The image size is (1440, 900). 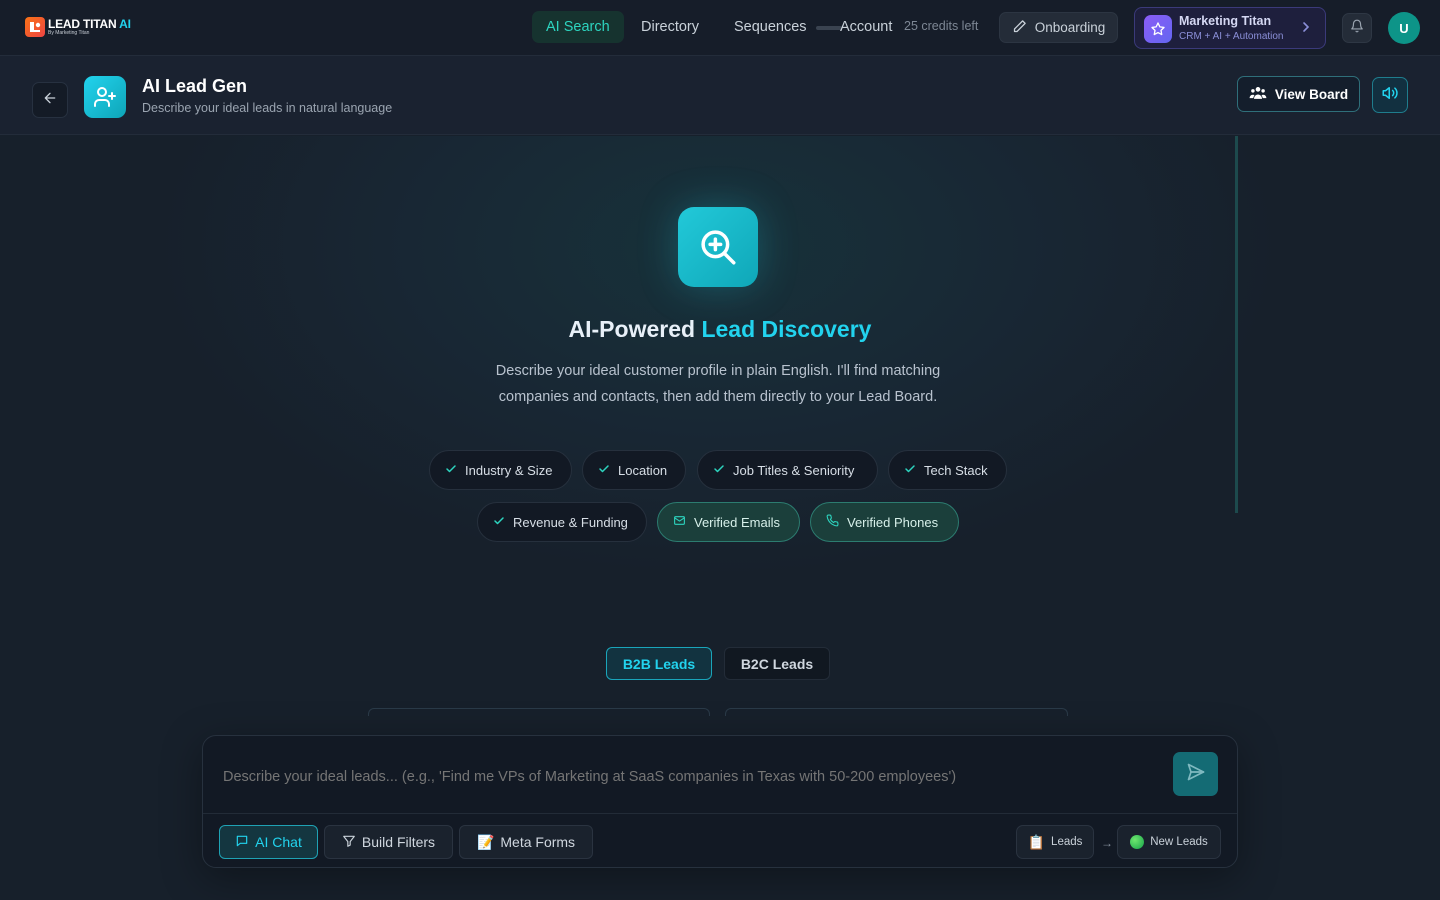 I want to click on feature-chip-verified-emails: Verified Emails, so click(x=728, y=522).